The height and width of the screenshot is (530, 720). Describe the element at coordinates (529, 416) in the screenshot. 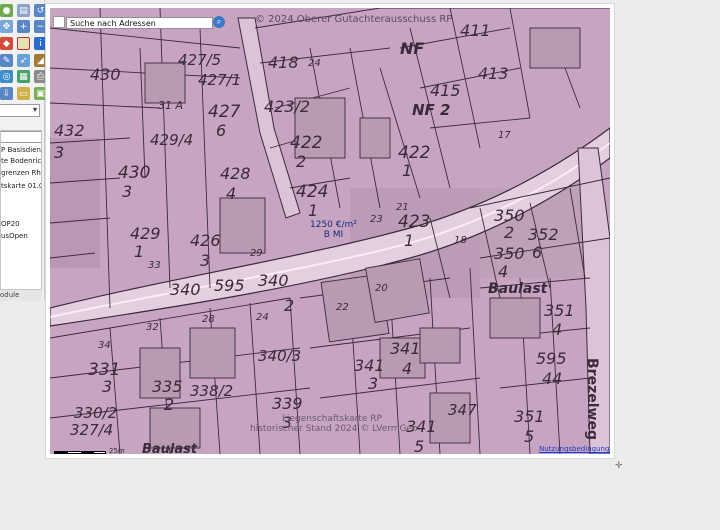

I see `parcel-label: 351` at that location.